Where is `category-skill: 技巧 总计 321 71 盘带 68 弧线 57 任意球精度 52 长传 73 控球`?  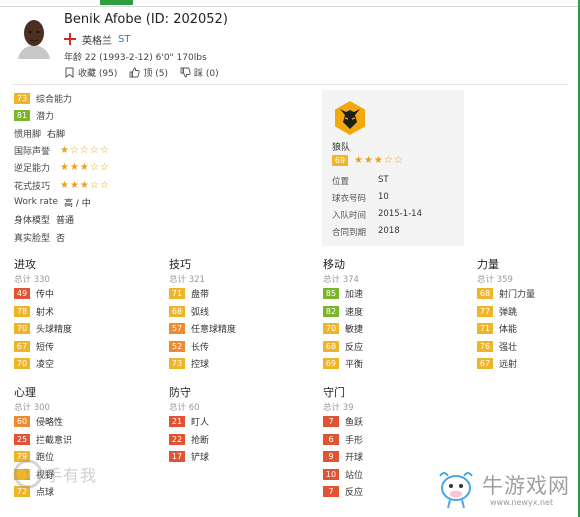
category-skill: 技巧 总计 321 71 盘带 68 弧线 57 任意球精度 52 长传 73 控球 is located at coordinates (239, 314).